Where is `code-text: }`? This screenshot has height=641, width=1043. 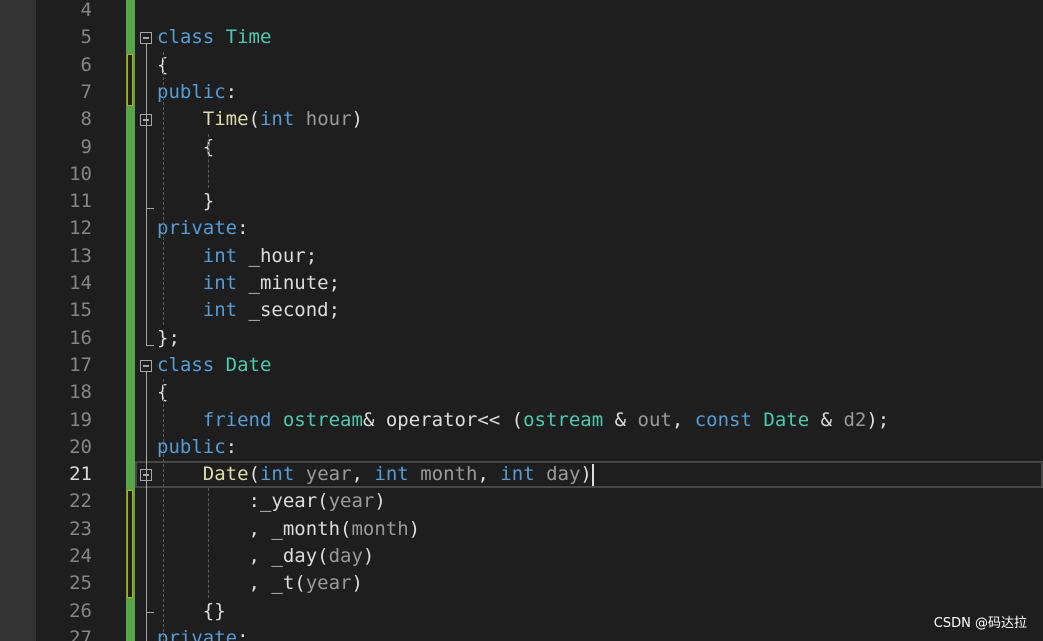
code-text: } is located at coordinates (185, 201).